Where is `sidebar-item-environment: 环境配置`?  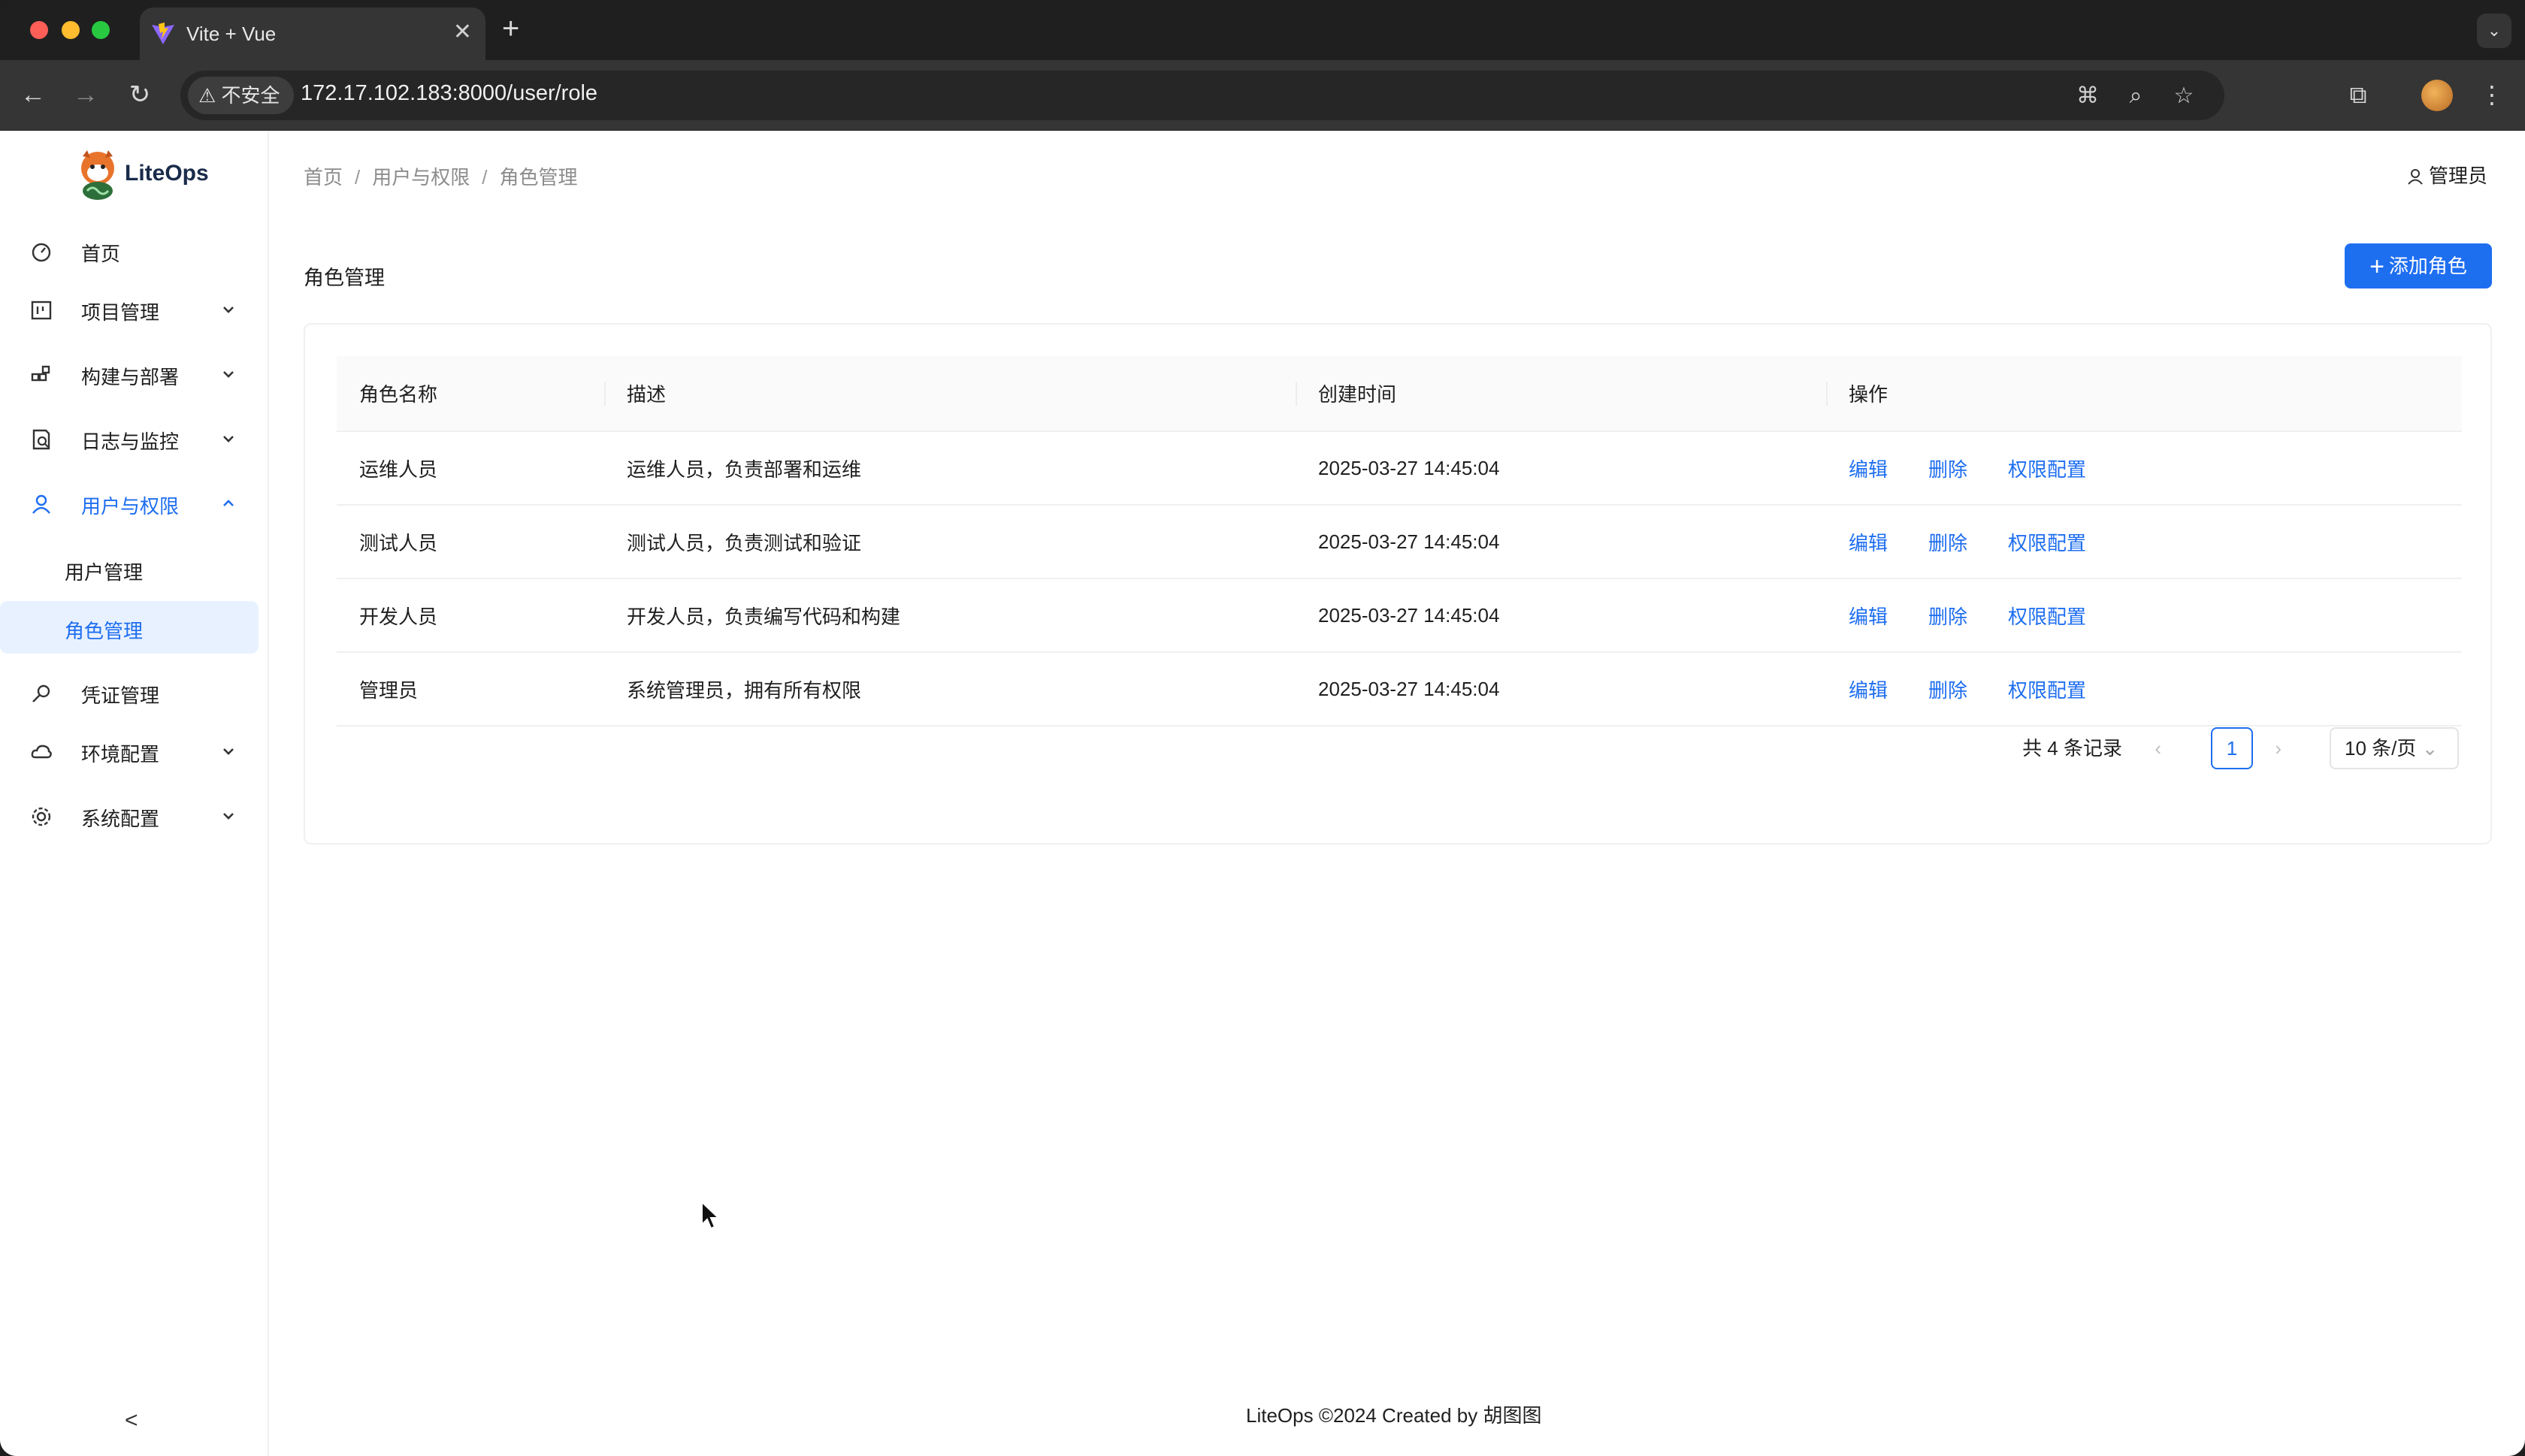
sidebar-item-environment: 环境配置 is located at coordinates (134, 751).